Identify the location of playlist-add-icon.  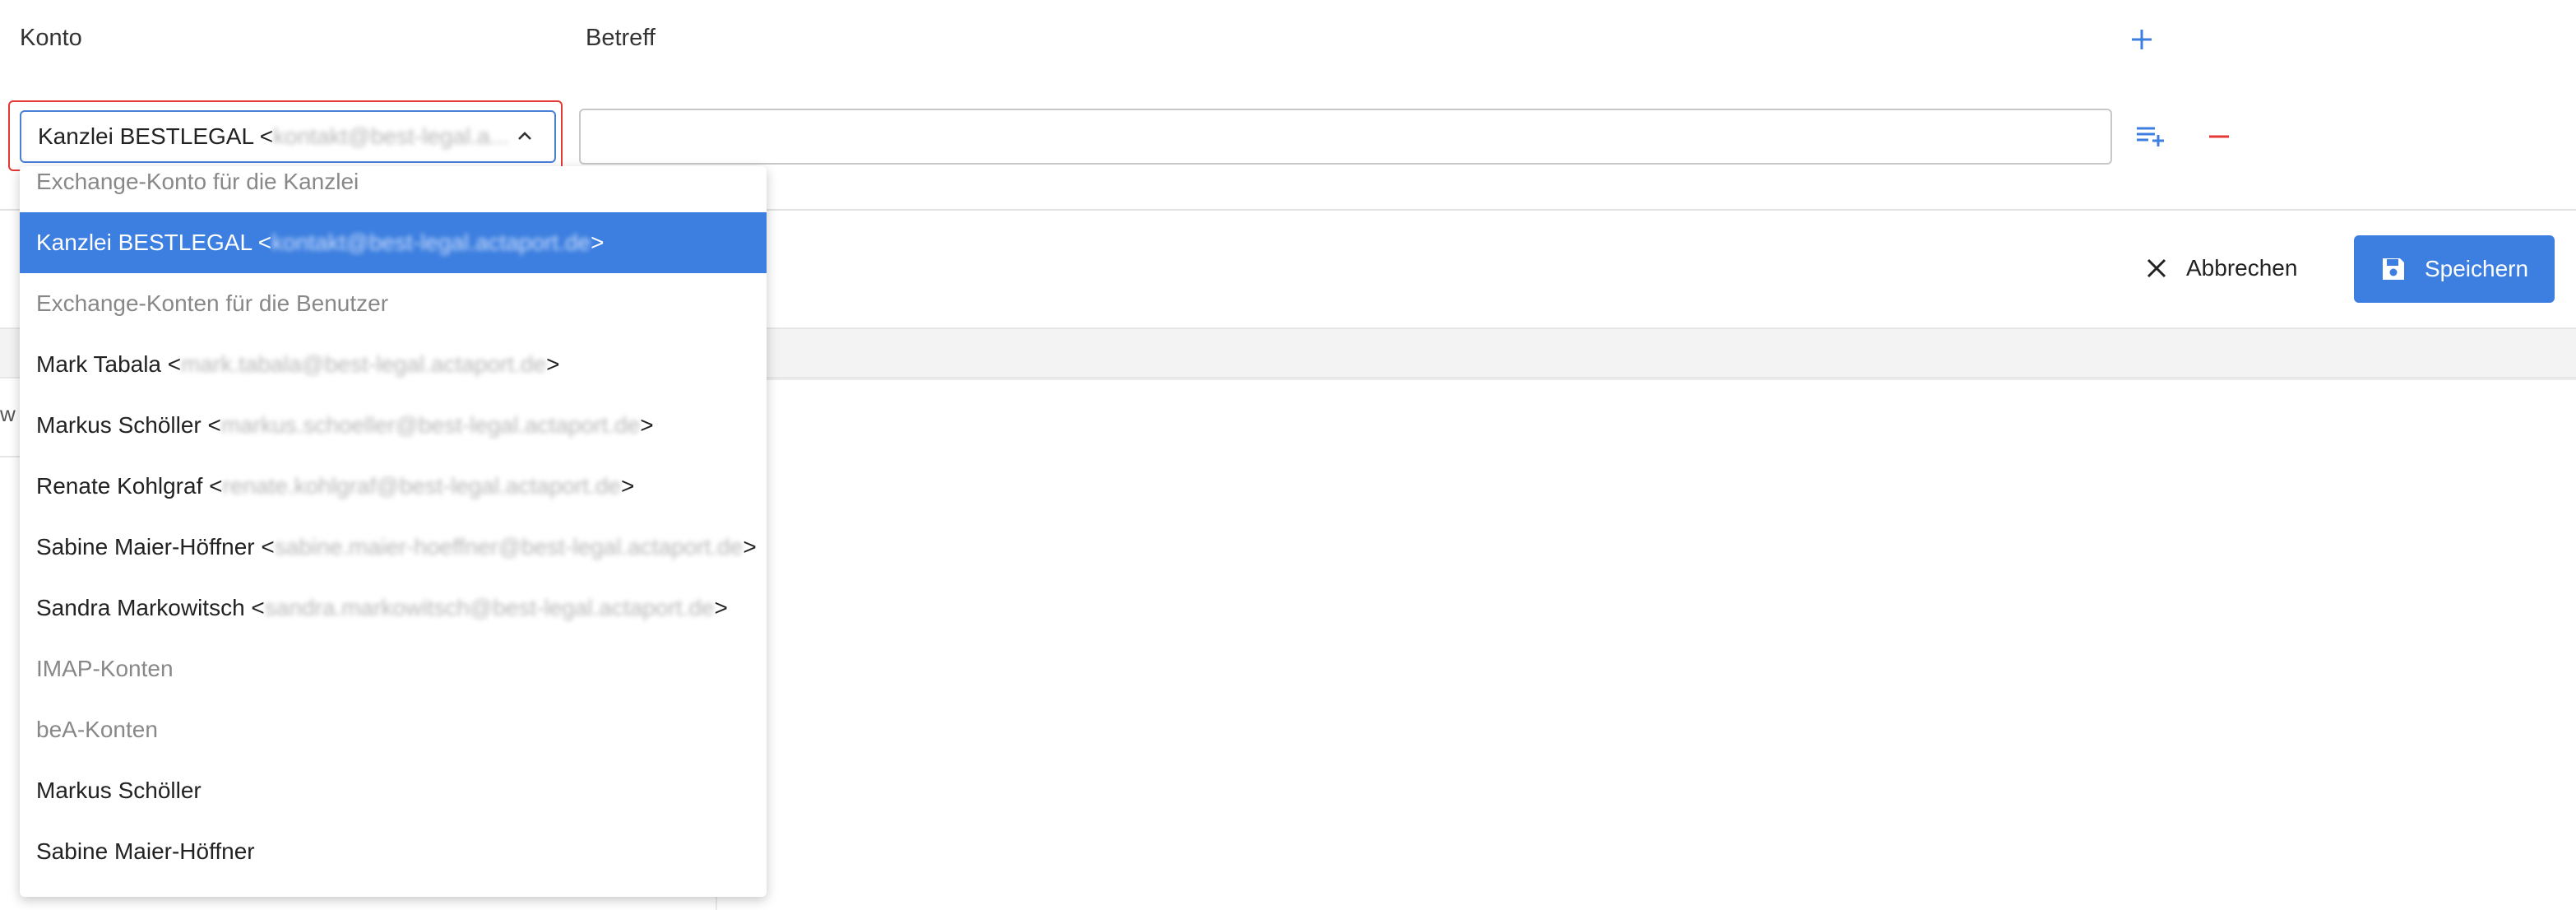
(2151, 136).